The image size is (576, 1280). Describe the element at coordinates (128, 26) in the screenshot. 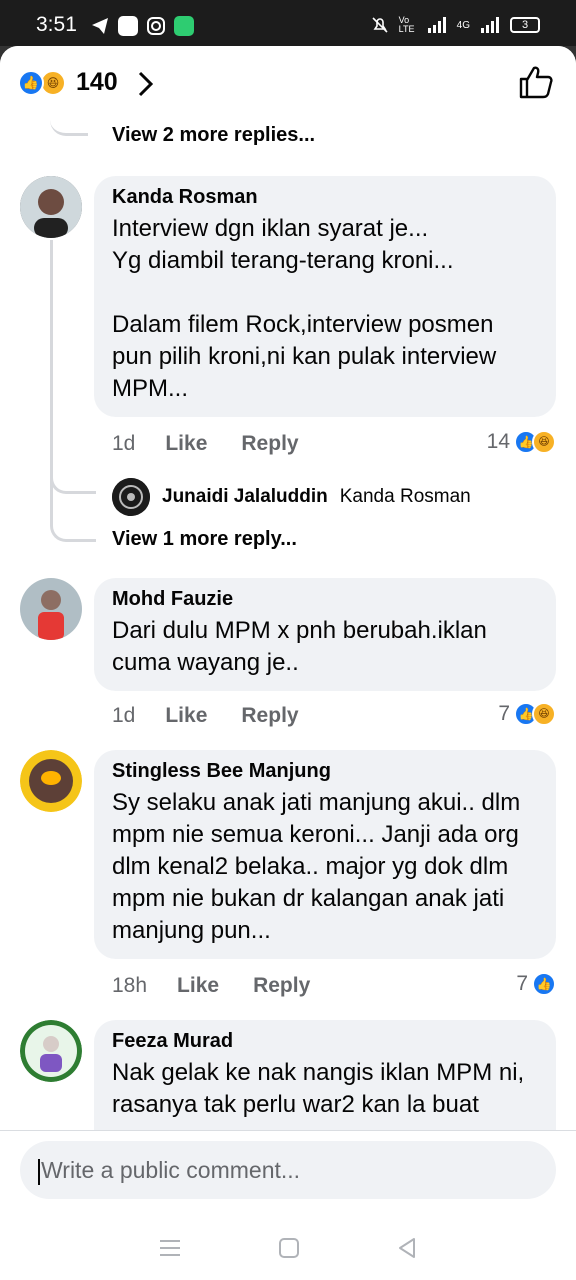

I see `app-icon` at that location.